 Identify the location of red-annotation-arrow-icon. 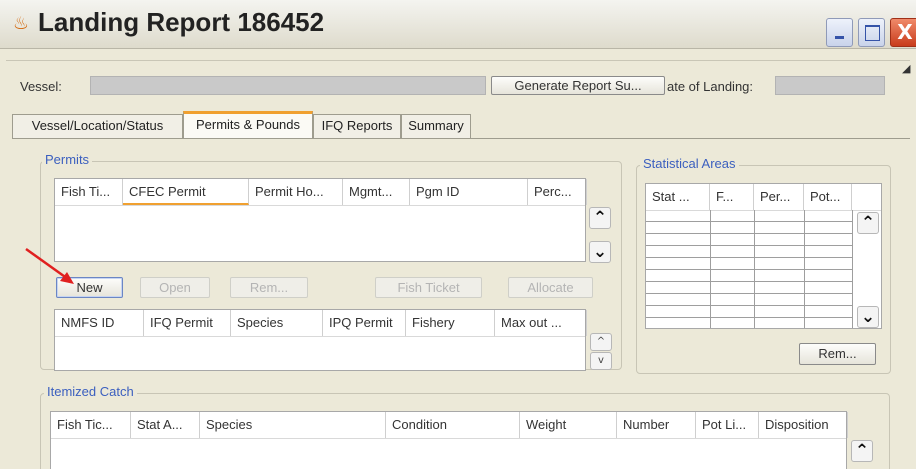
(49, 265).